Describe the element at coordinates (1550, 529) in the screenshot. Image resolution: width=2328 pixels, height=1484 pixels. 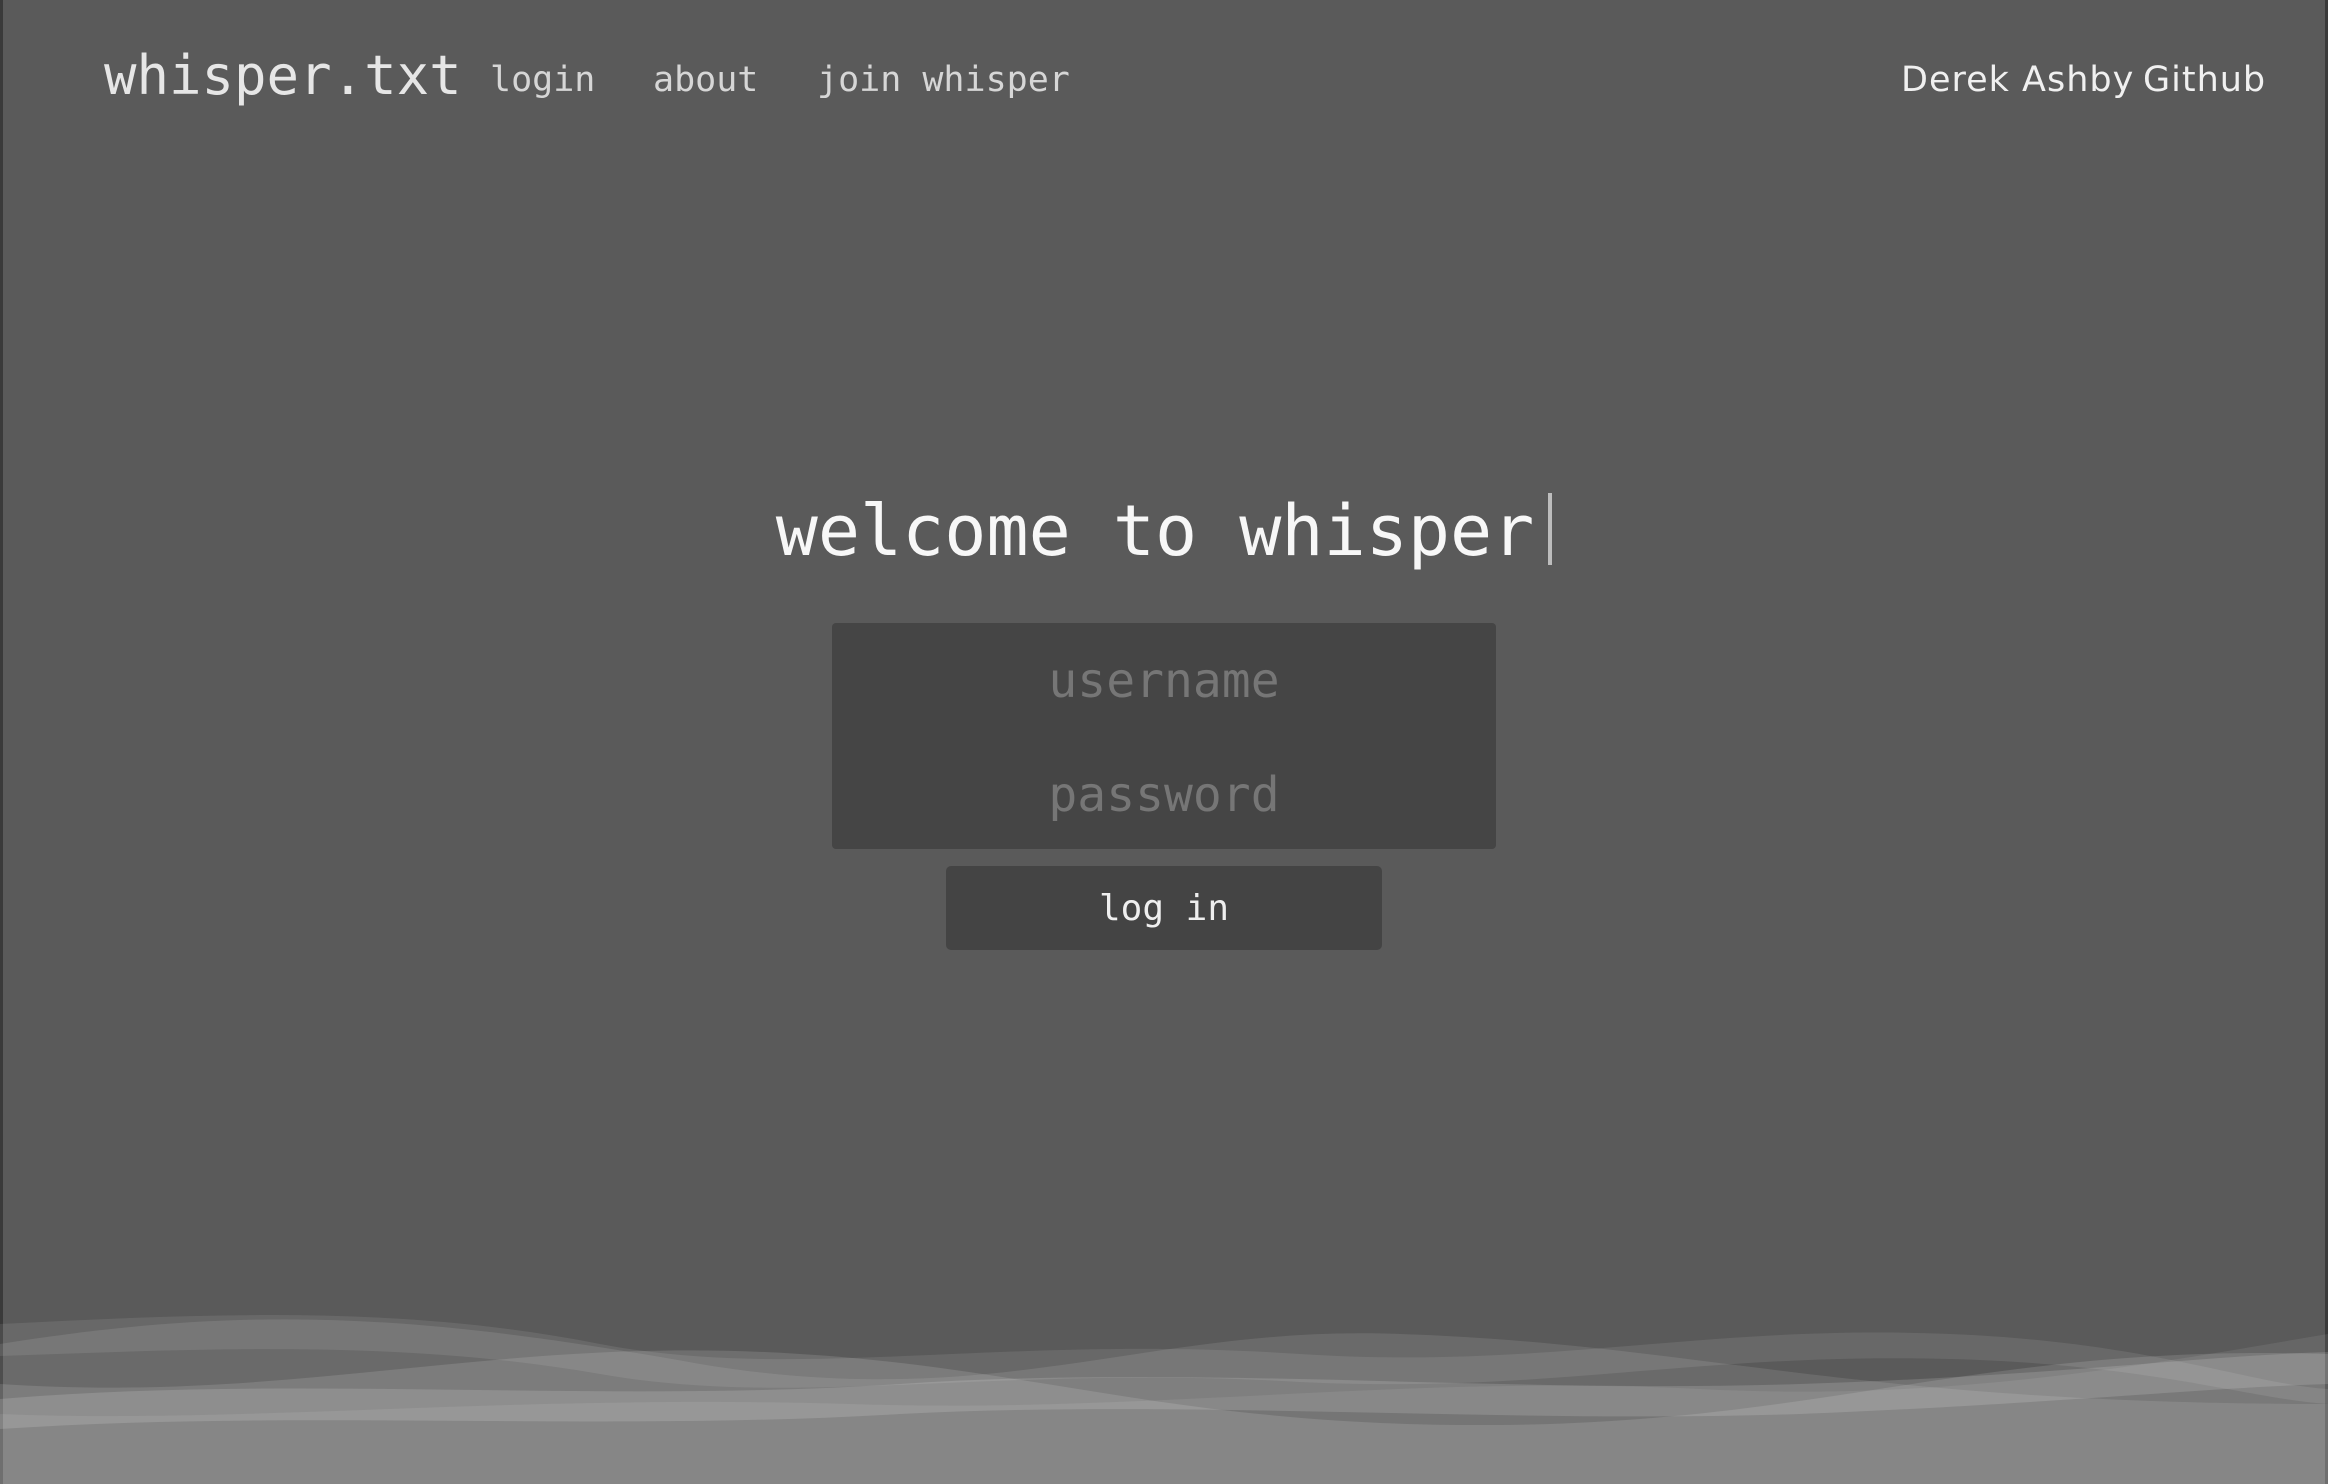
I see `typing-caret` at that location.